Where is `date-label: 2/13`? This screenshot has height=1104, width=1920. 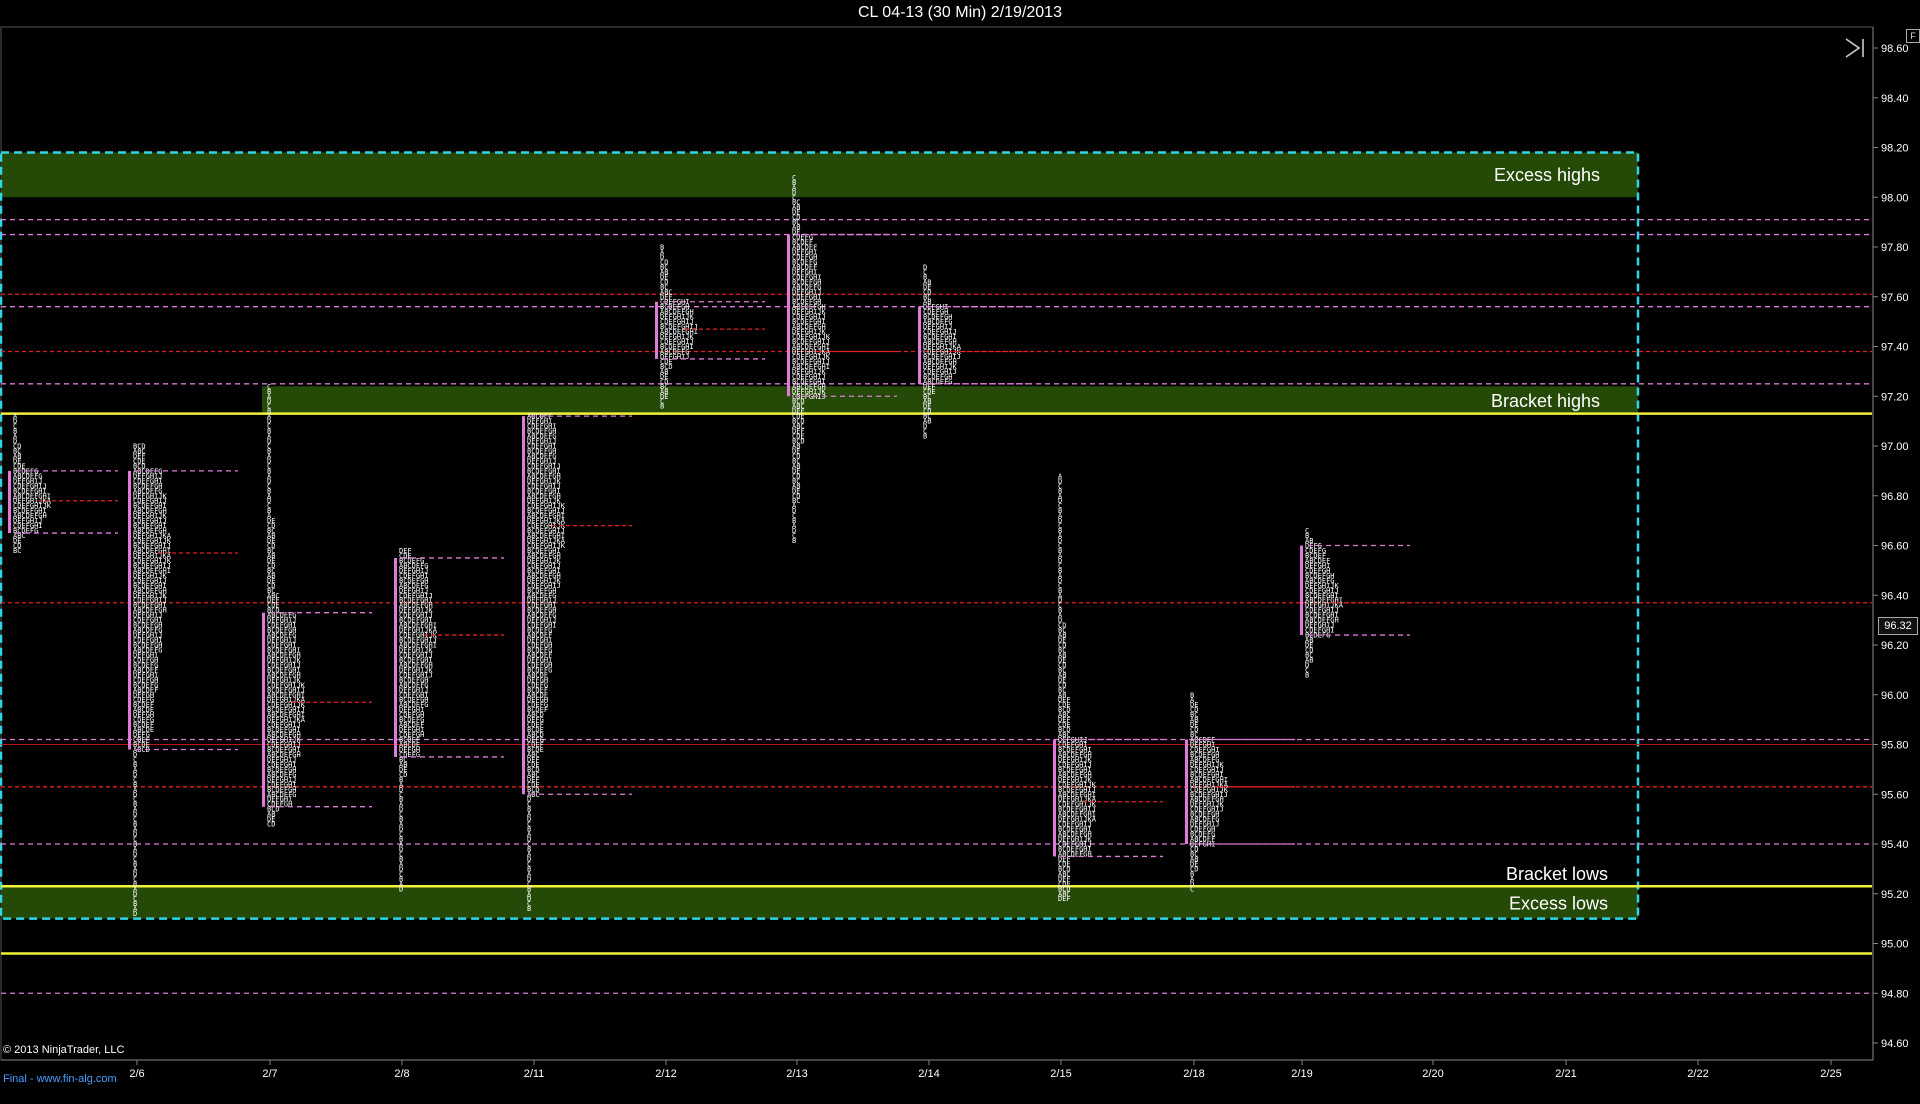
date-label: 2/13 is located at coordinates (796, 1074).